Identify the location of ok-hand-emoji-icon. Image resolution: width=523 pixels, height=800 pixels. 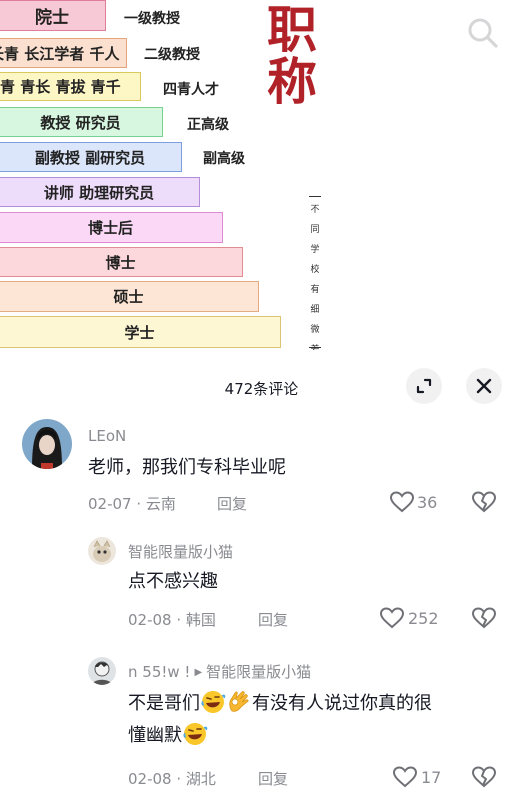
(239, 701).